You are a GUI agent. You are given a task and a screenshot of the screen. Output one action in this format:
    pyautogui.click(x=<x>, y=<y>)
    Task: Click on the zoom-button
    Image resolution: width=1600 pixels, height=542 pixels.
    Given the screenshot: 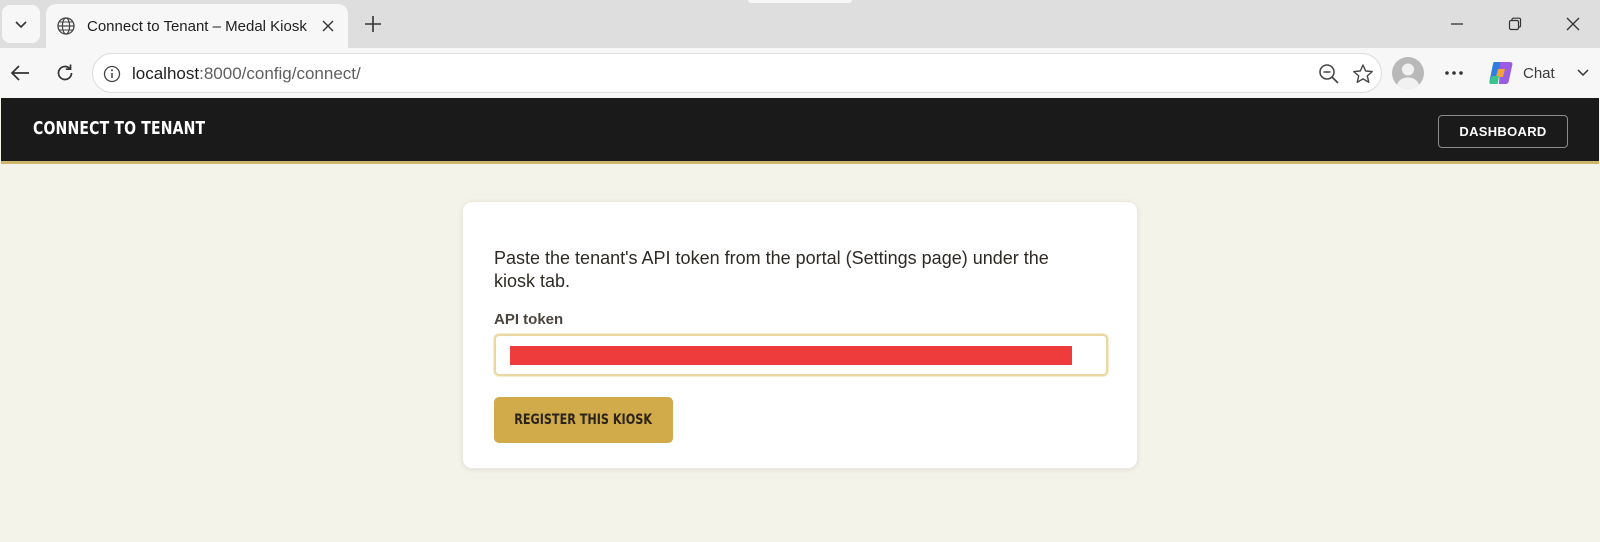 What is the action you would take?
    pyautogui.click(x=1329, y=74)
    